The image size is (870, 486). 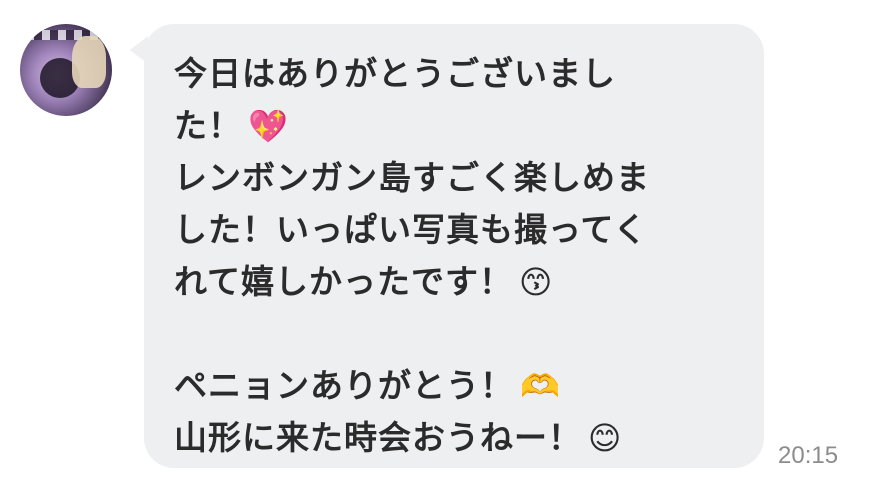 I want to click on message-line-text: レンボンガン島すごく楽しめま, so click(x=412, y=177).